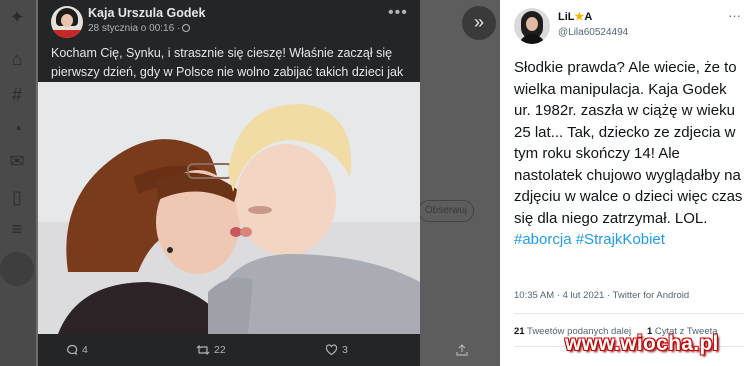  Describe the element at coordinates (17, 269) in the screenshot. I see `compose-button` at that location.